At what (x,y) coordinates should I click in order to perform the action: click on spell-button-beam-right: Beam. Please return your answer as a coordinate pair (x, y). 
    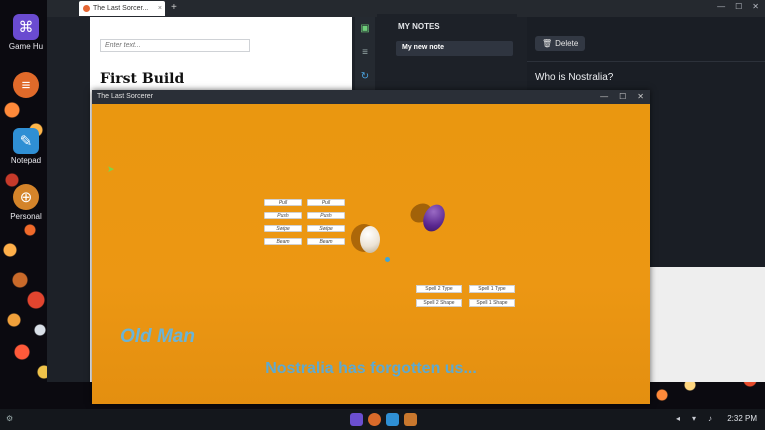
    Looking at the image, I should click on (326, 241).